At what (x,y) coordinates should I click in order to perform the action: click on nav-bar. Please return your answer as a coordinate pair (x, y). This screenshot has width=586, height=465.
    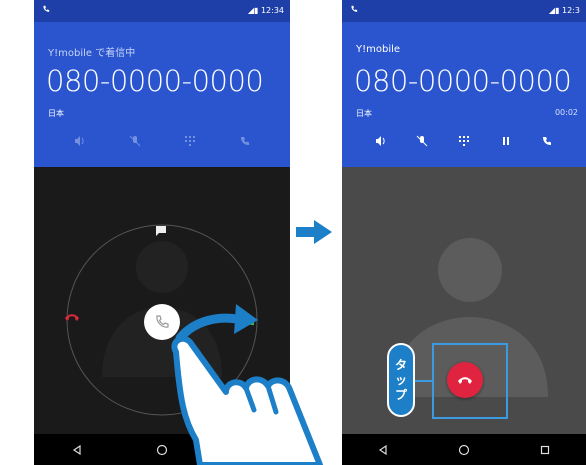
    Looking at the image, I should click on (464, 449).